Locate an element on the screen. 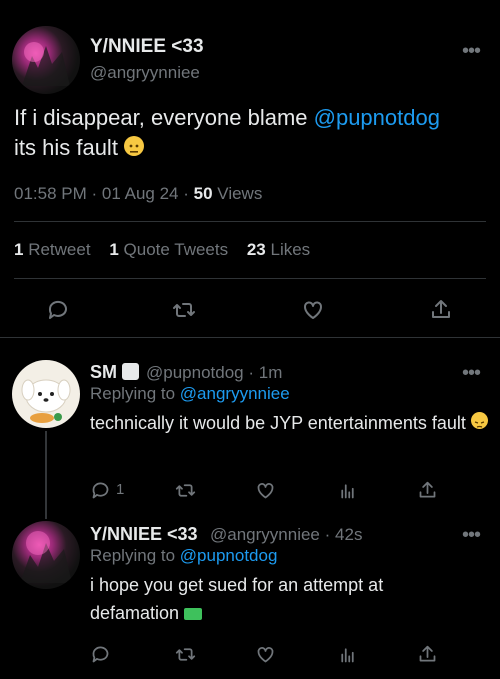  mention-link: @pupnotdog is located at coordinates (377, 117).